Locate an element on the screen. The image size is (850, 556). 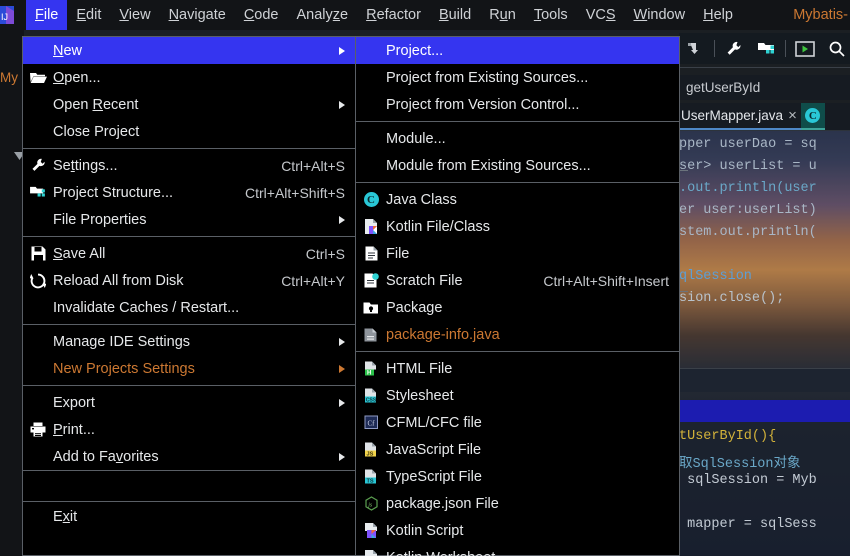
intellij-idea-logo-icon: IJ is located at coordinates (13, 15).